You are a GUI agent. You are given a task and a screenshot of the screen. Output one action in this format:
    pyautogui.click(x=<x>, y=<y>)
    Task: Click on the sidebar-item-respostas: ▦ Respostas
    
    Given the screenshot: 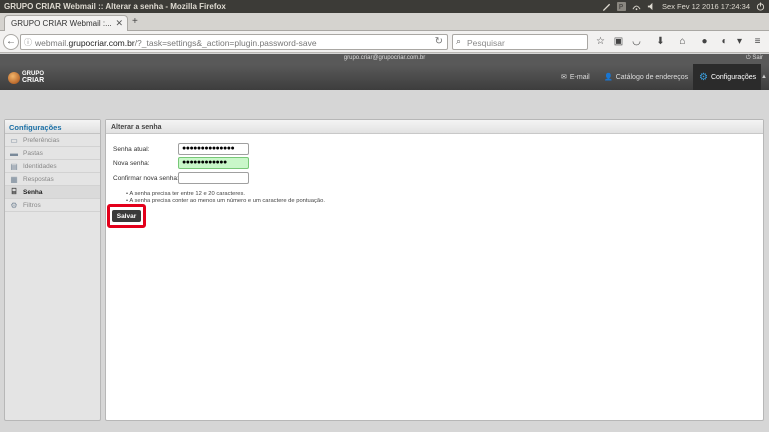 What is the action you would take?
    pyautogui.click(x=52, y=179)
    